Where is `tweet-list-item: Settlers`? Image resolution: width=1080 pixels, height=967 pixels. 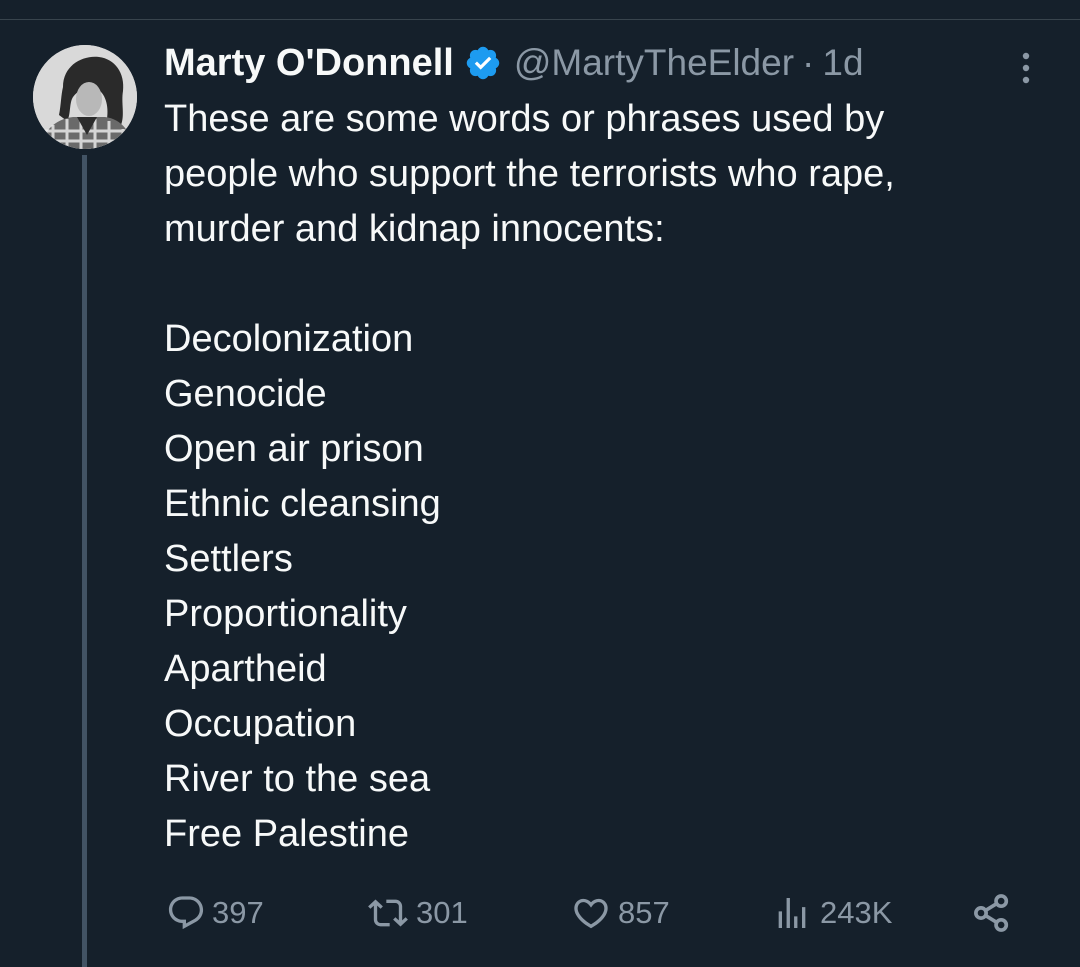
tweet-list-item: Settlers is located at coordinates (228, 559).